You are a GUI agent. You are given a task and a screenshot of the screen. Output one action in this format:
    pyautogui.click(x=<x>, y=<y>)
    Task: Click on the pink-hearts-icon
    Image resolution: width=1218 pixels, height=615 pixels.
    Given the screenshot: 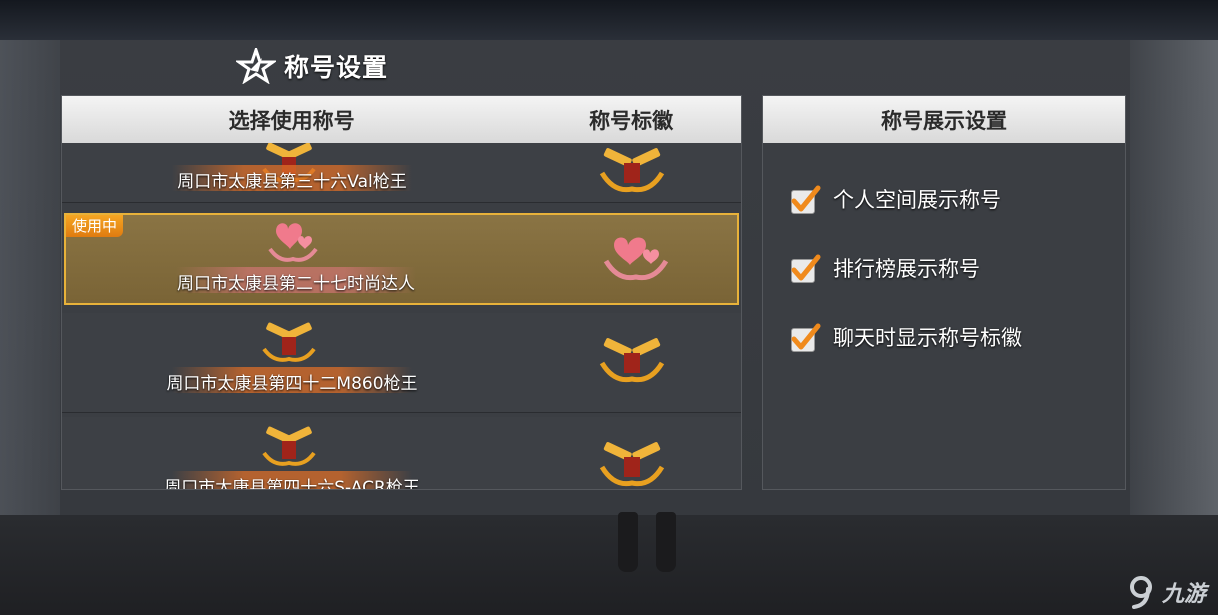 What is the action you would take?
    pyautogui.click(x=293, y=242)
    